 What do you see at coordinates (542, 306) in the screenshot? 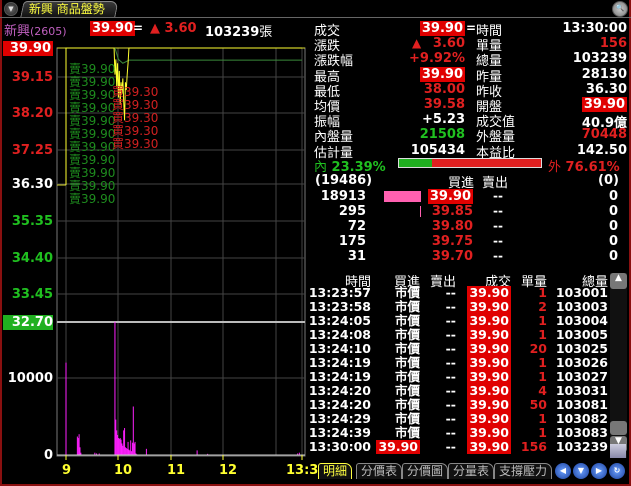
I see `tick-cell: 2` at bounding box center [542, 306].